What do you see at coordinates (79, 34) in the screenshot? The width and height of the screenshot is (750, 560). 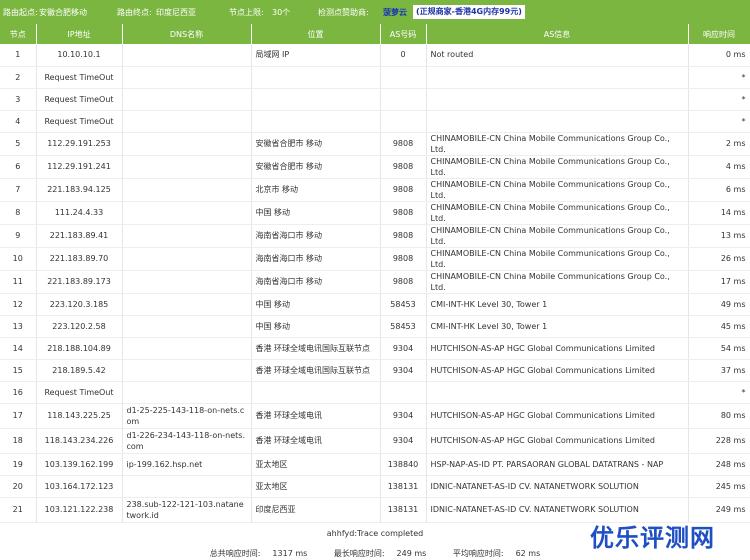 I see `col-header-ip: IP地址` at bounding box center [79, 34].